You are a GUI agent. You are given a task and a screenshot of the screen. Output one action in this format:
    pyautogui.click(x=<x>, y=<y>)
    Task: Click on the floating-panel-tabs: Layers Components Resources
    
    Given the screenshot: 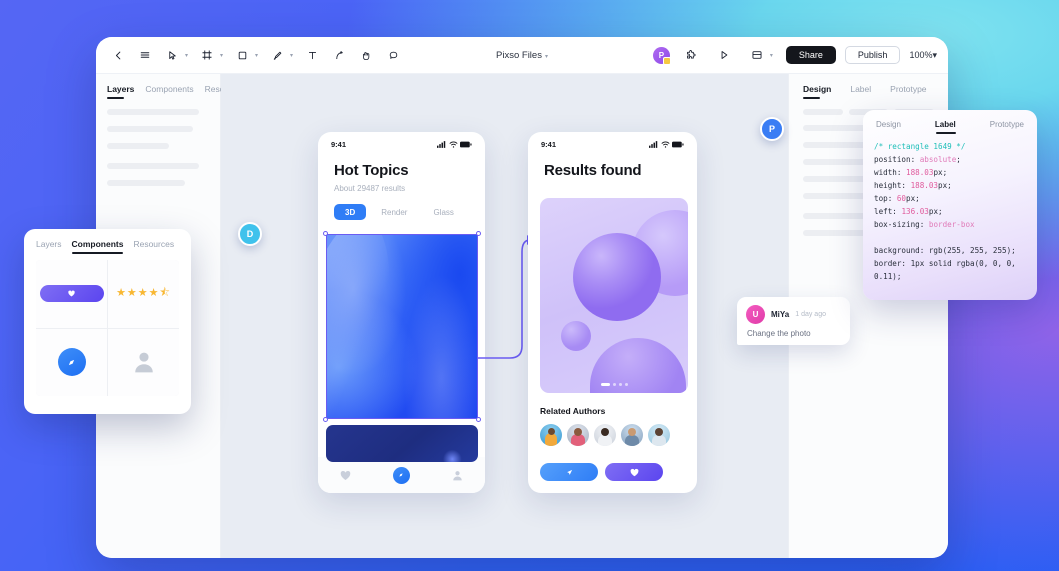 What is the action you would take?
    pyautogui.click(x=107, y=247)
    